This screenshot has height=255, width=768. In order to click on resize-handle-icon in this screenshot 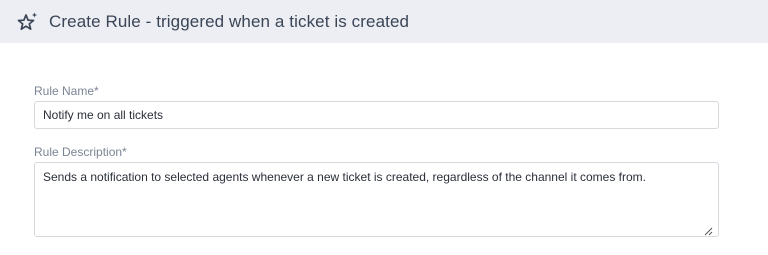, I will do `click(708, 229)`.